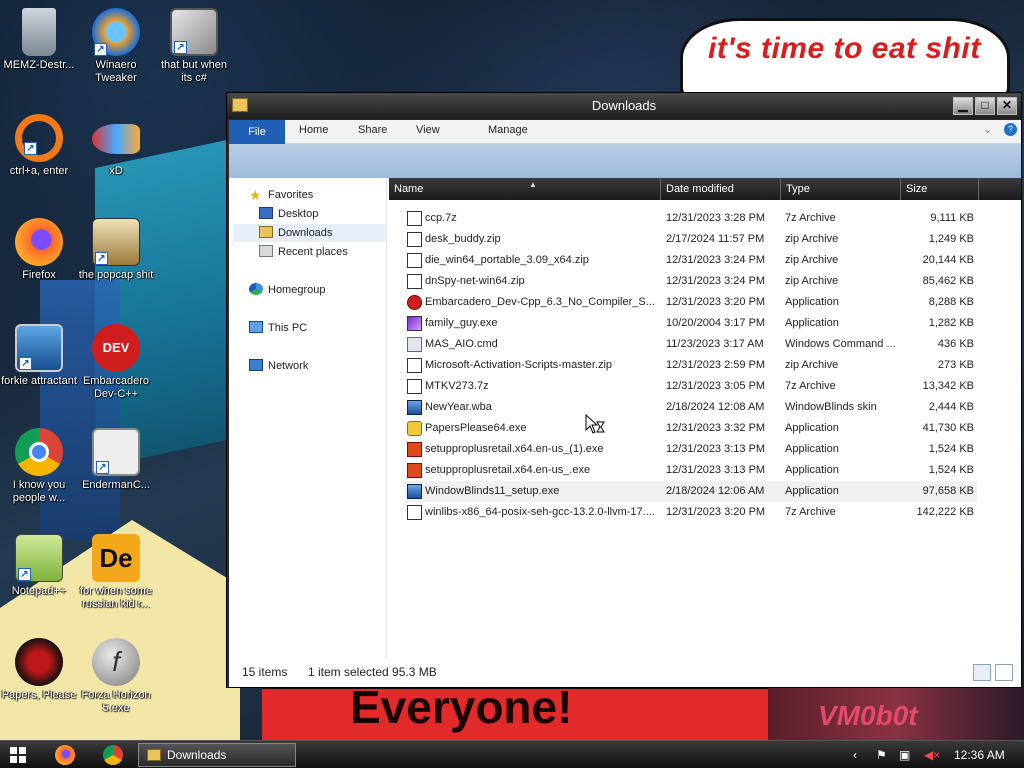 The height and width of the screenshot is (768, 1024). Describe the element at coordinates (932, 754) in the screenshot. I see `volume-muted-icon: ◀×` at that location.